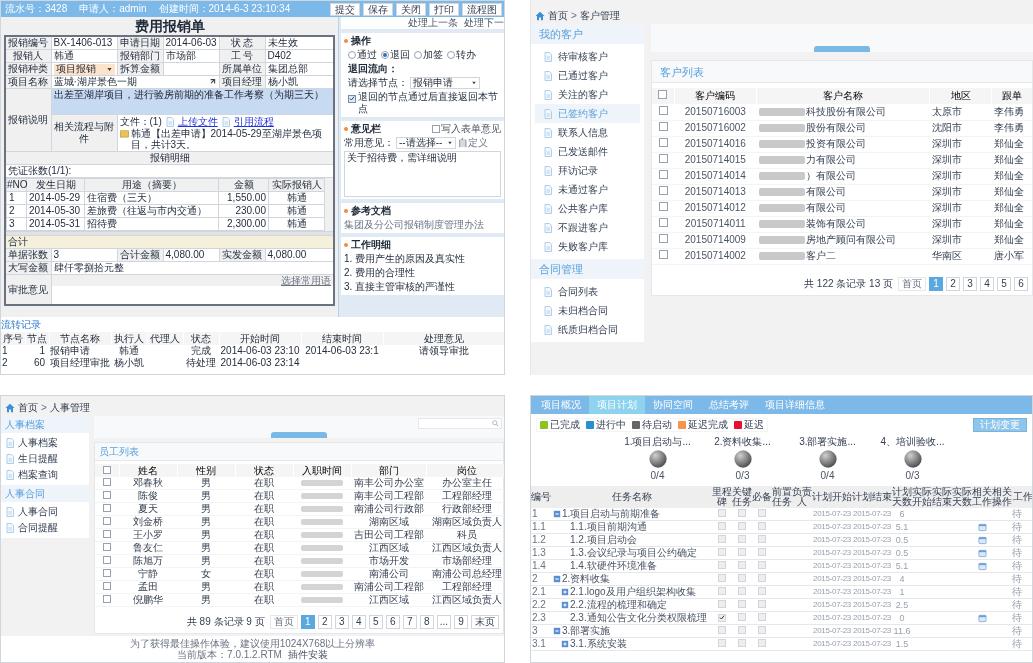  Describe the element at coordinates (587, 227) in the screenshot. I see `sidebar-item: 不跟进客户` at that location.